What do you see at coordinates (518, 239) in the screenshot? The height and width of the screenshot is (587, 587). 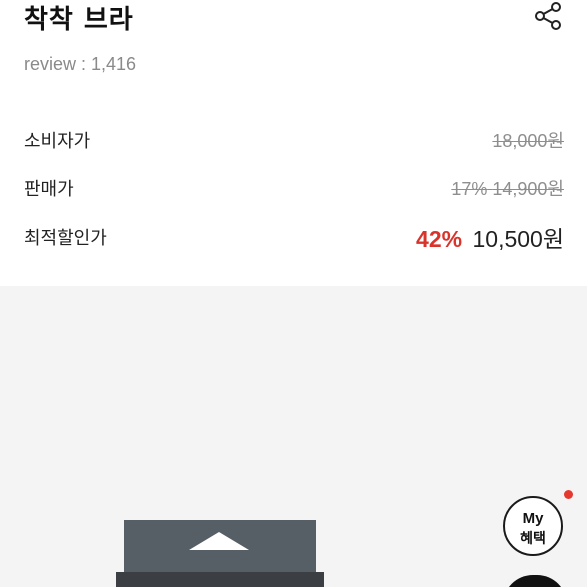 I see `best-price: 10,500원` at bounding box center [518, 239].